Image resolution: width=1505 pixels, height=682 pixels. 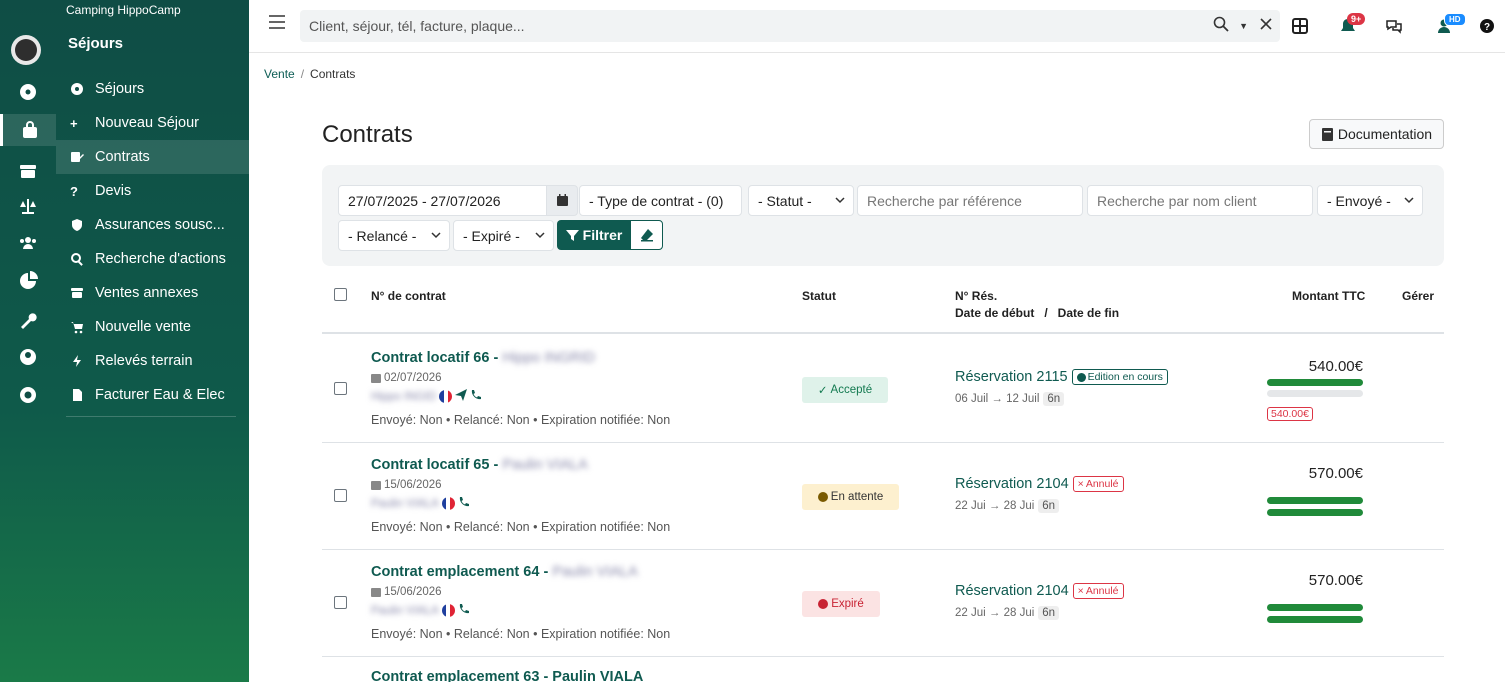 I want to click on contract-link: Contrat locatif 65 - Paulin VIALA, so click(x=479, y=465).